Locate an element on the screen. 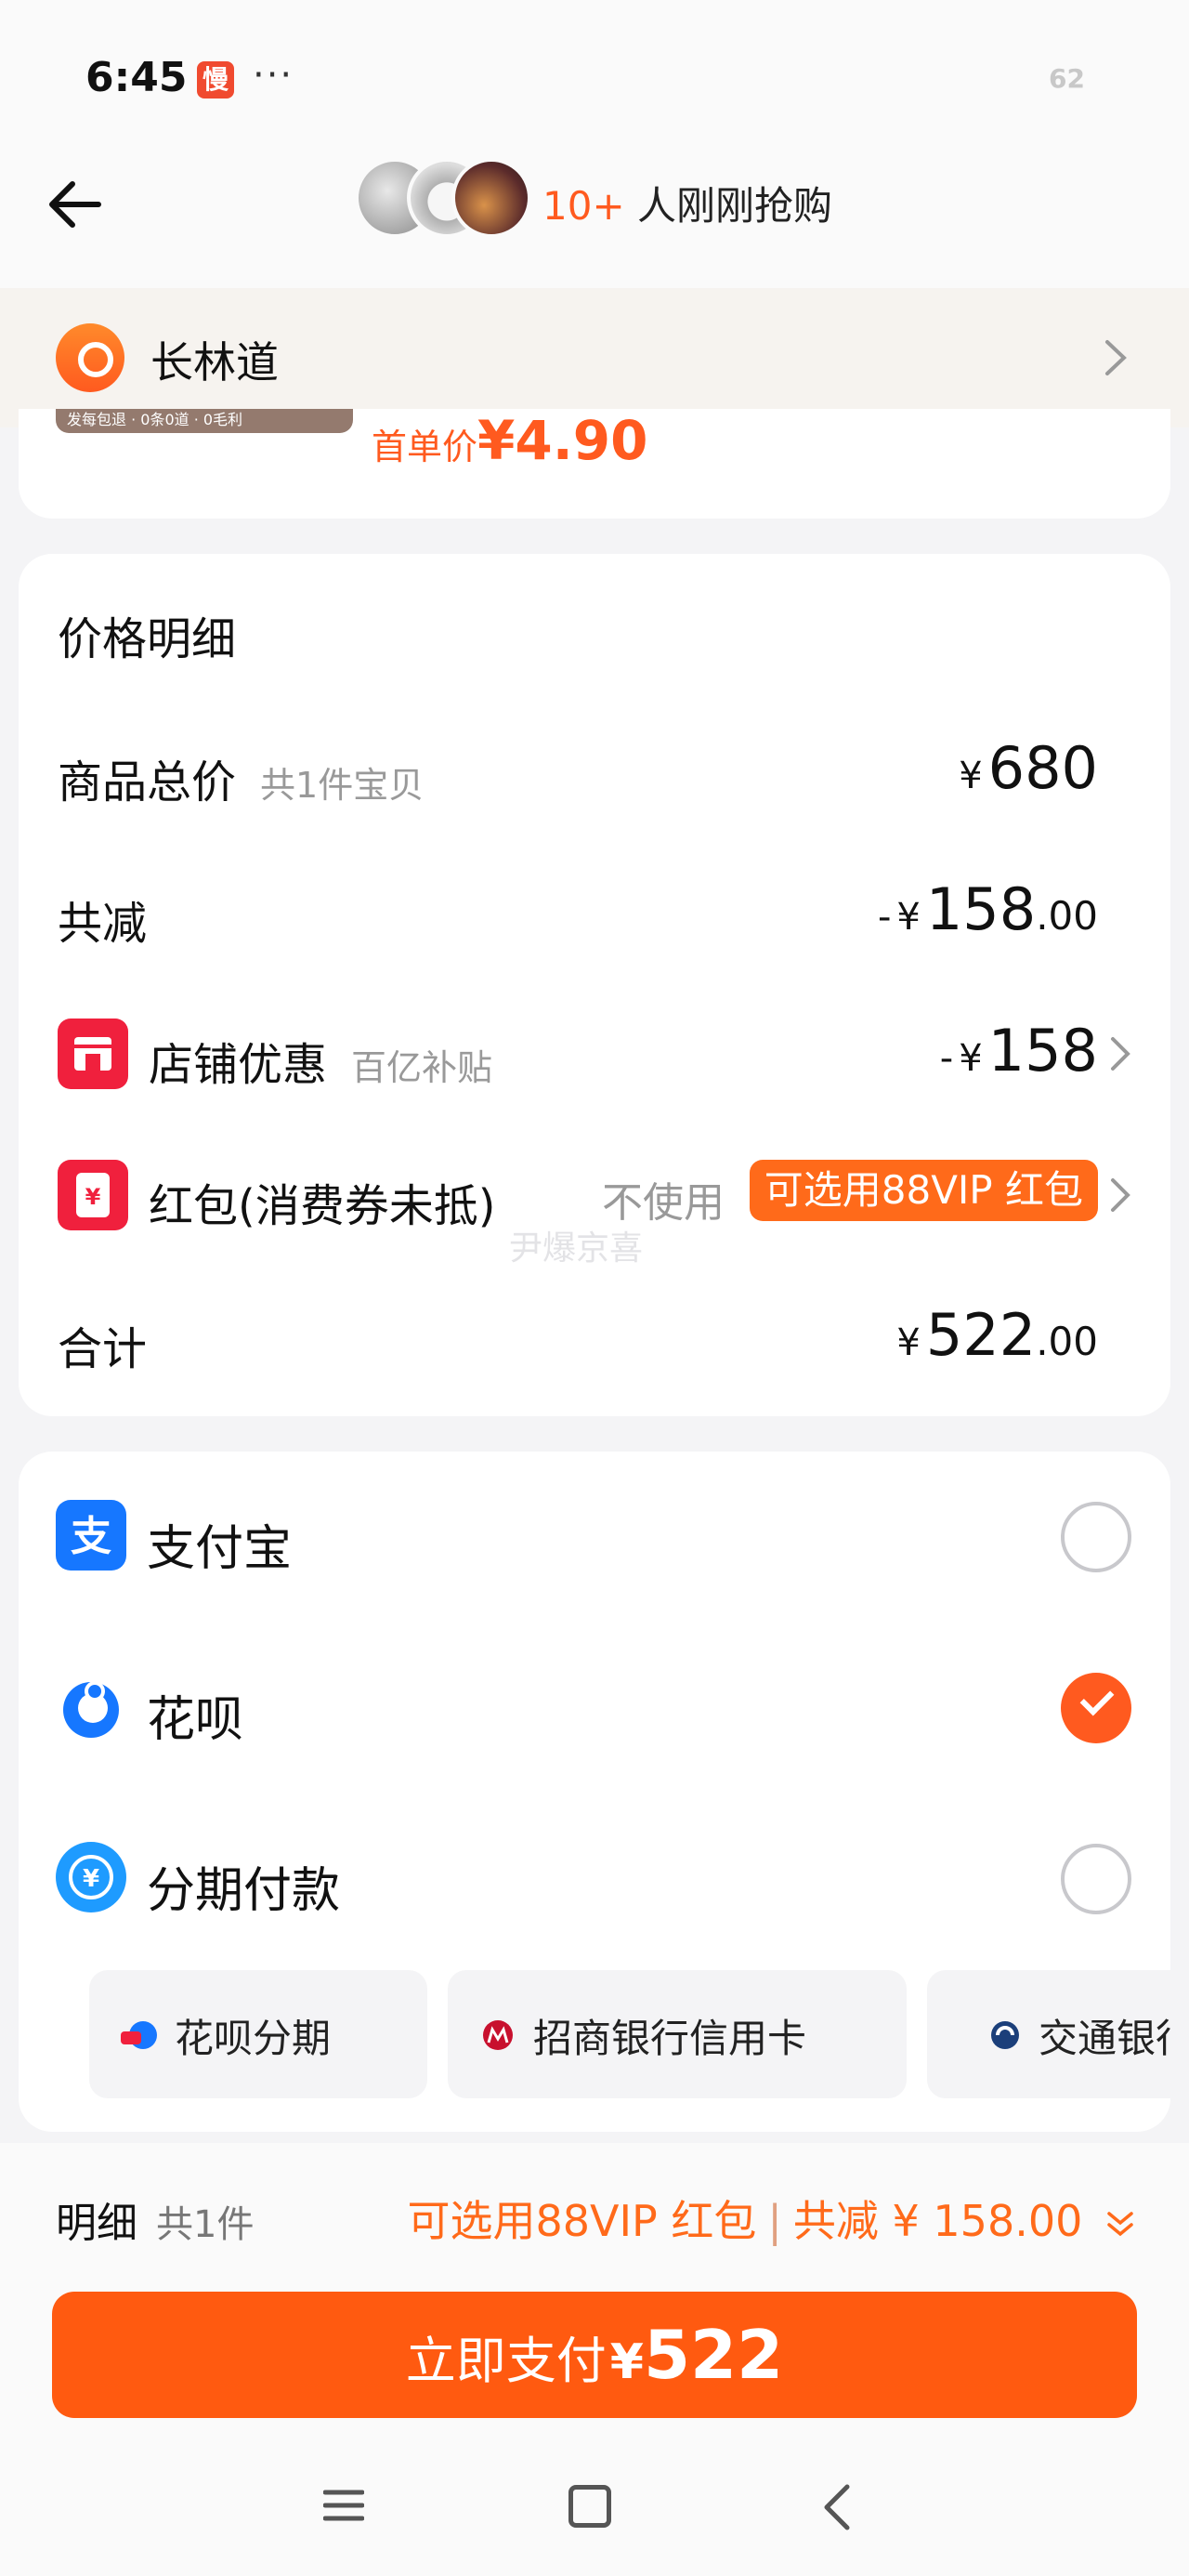 The height and width of the screenshot is (2576, 1189). price-detail-title: 价格明细 is located at coordinates (147, 639).